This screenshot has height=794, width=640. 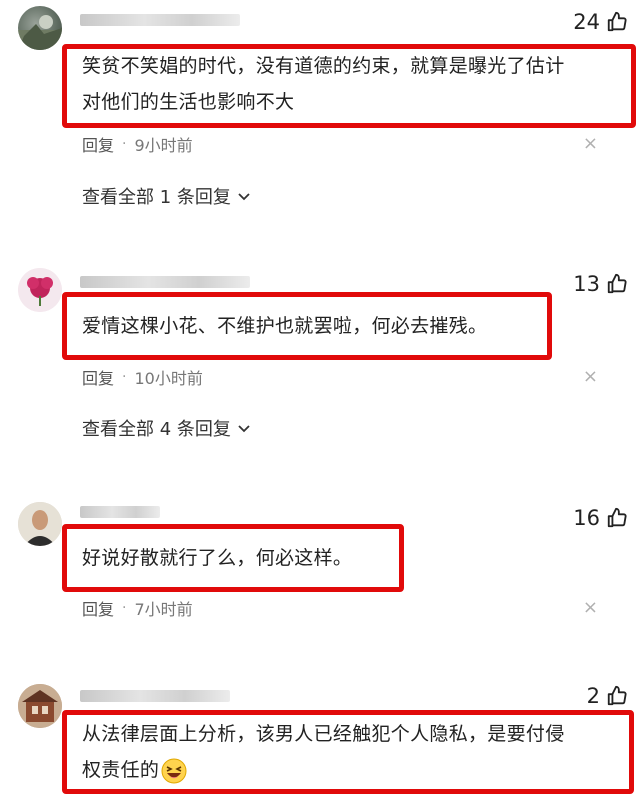 I want to click on comment-time: 10小时前, so click(x=168, y=378).